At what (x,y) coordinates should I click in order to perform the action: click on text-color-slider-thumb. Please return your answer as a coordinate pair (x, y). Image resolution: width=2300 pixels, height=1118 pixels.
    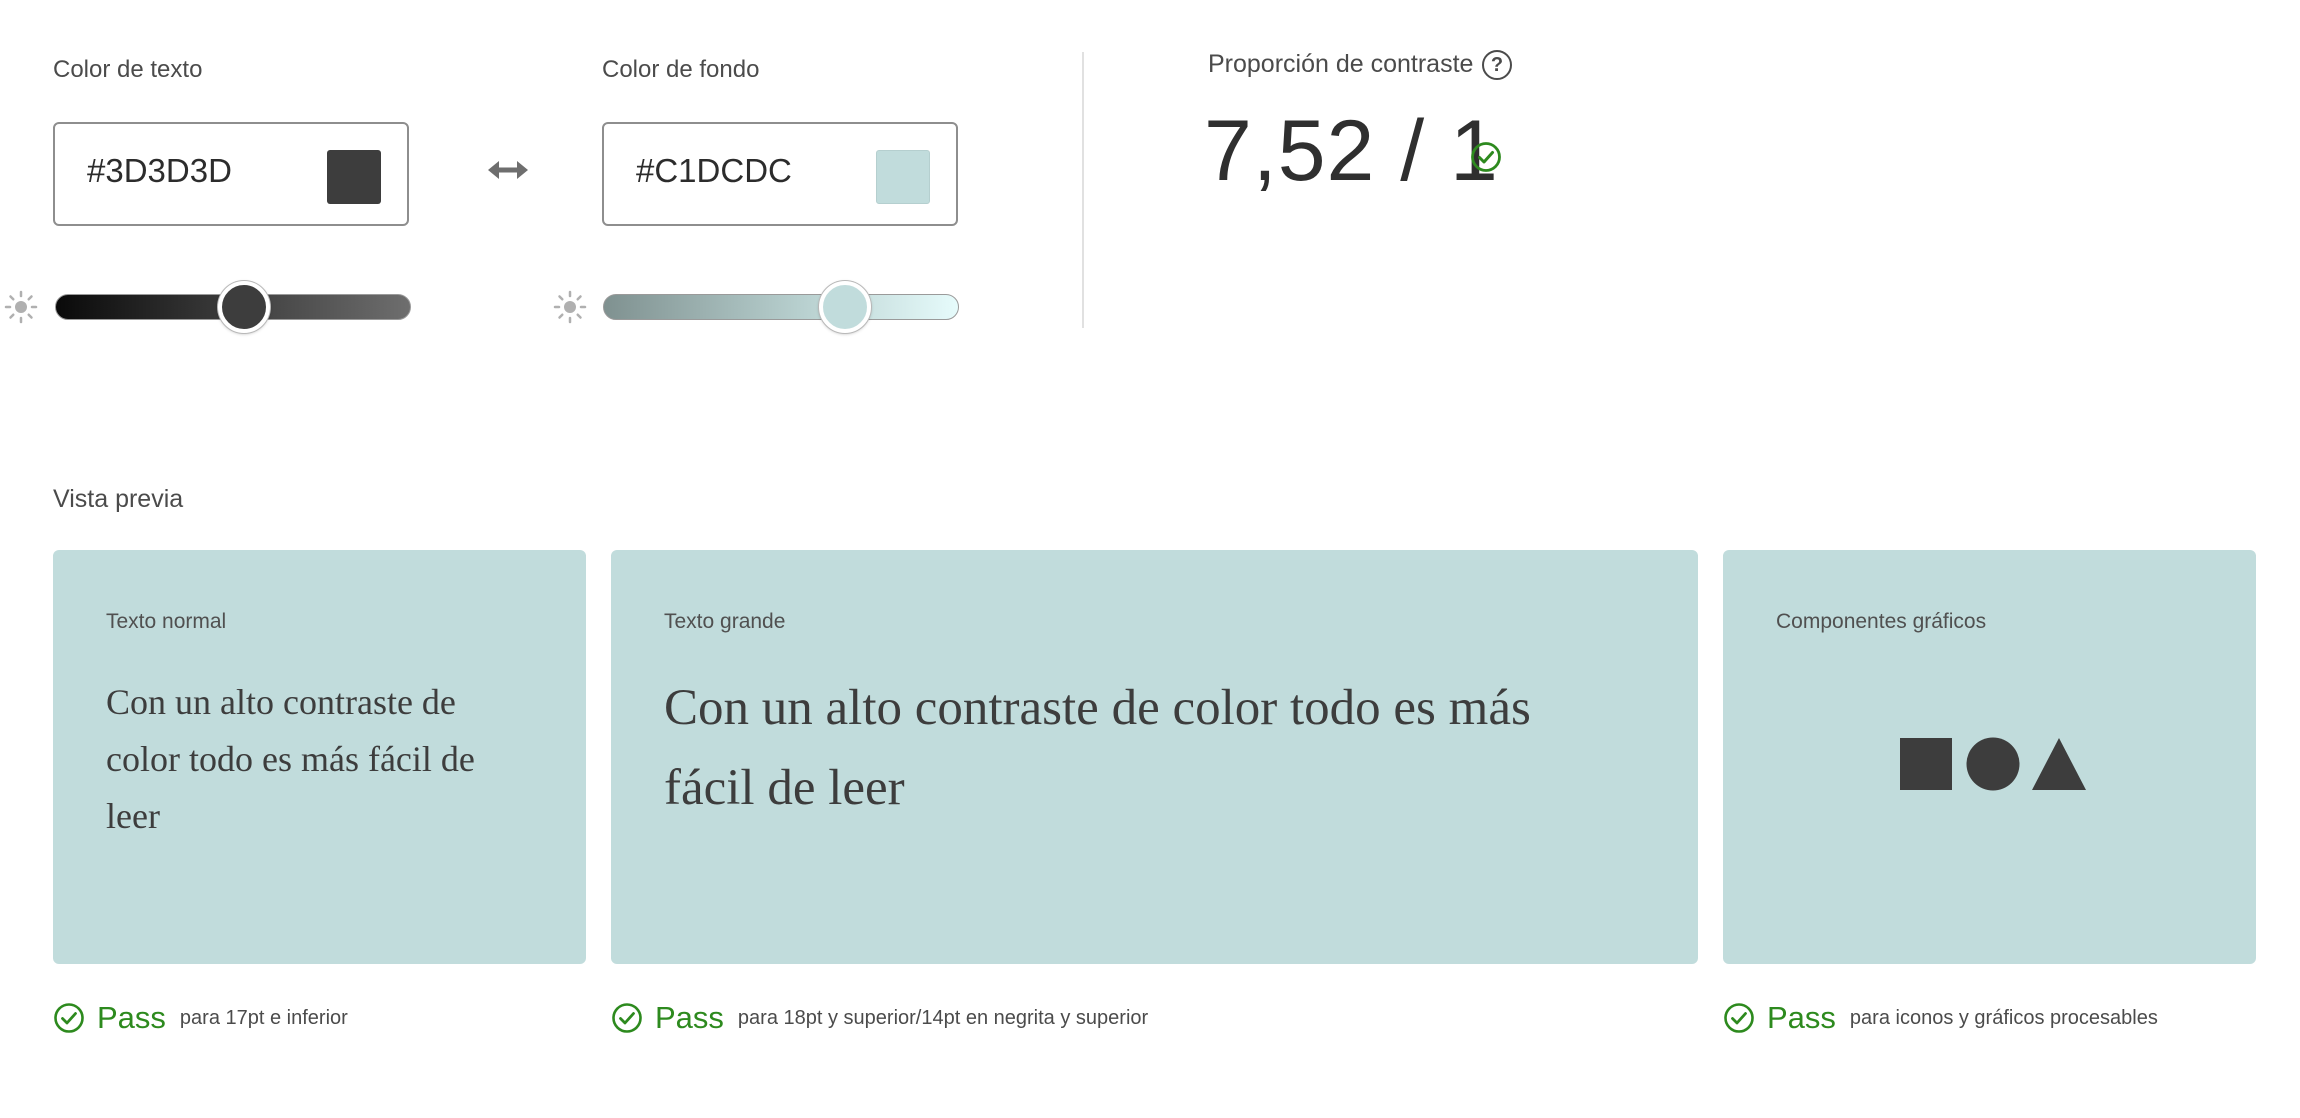
    Looking at the image, I should click on (243, 307).